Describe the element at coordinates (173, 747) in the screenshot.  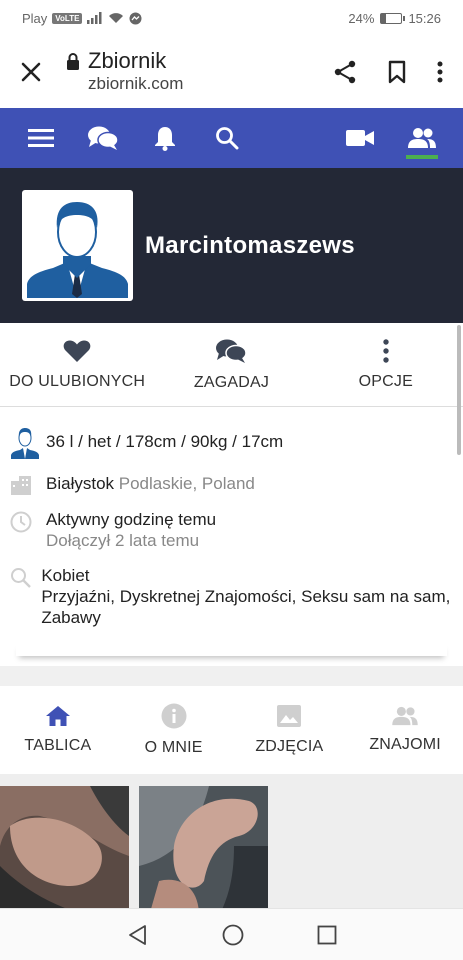
I see `tab-about-label: O MNIE` at that location.